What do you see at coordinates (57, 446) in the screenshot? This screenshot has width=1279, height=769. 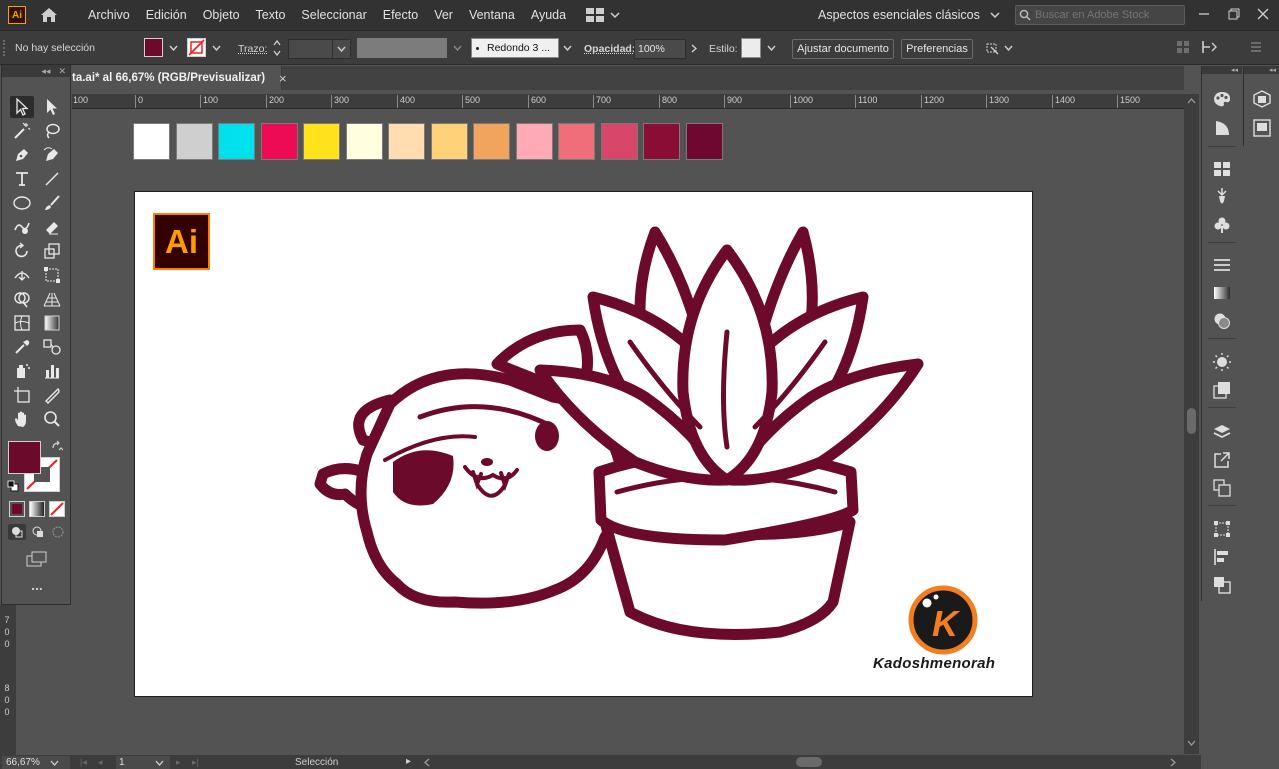 I see `swap-fill-stroke-icon` at bounding box center [57, 446].